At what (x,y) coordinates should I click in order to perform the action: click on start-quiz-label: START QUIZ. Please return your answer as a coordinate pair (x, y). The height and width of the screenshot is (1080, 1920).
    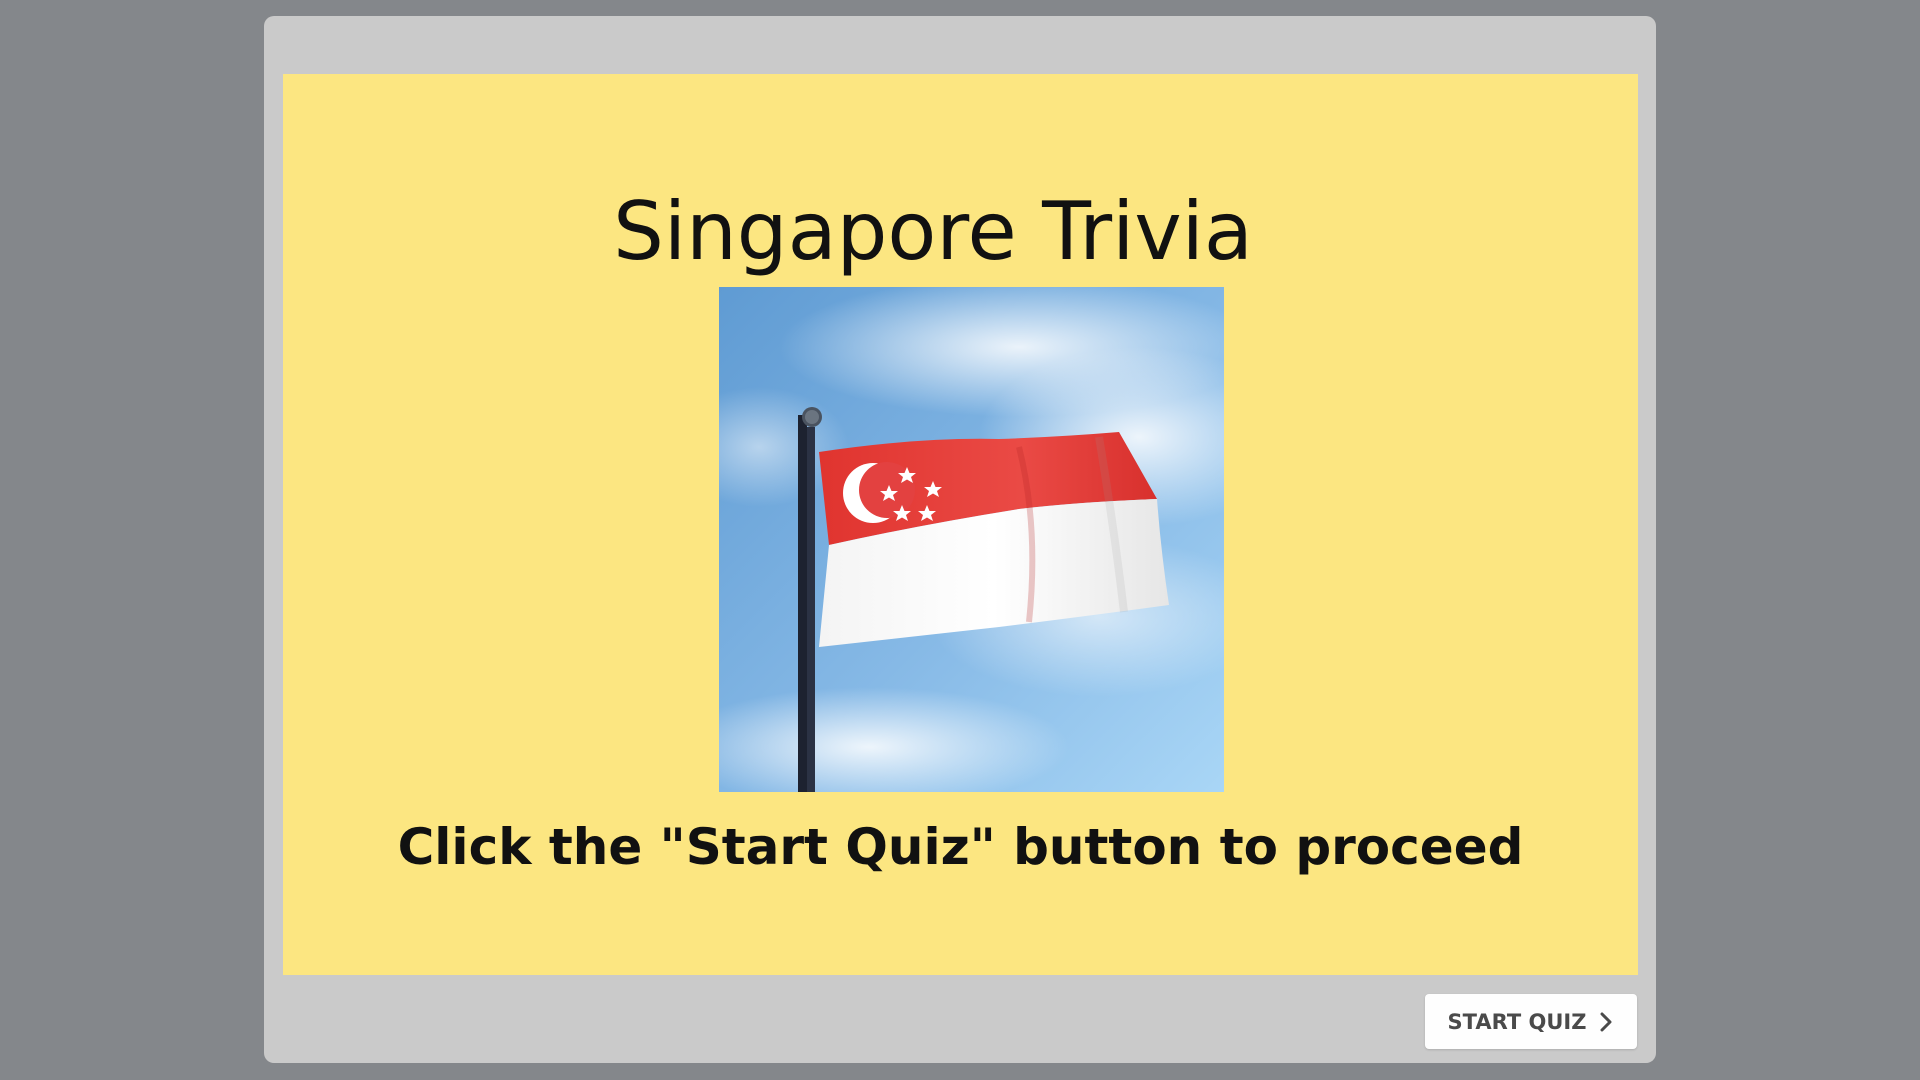
    Looking at the image, I should click on (1517, 1021).